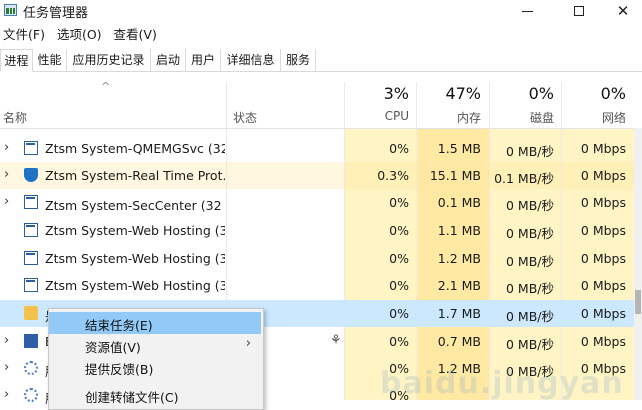  I want to click on context-menu-create-dump: 创建转储文件(C), so click(155, 395).